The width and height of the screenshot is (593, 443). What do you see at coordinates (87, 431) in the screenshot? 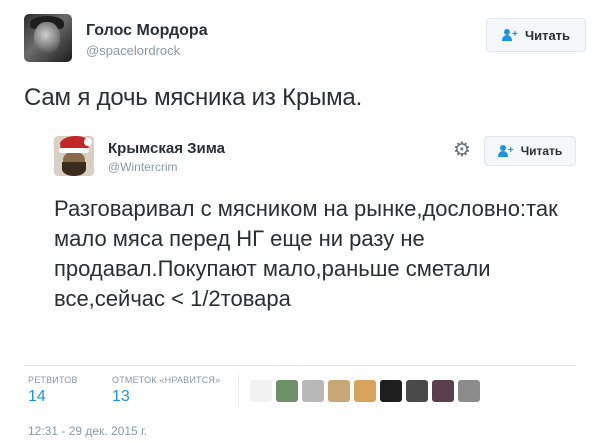
I see `timestamp: 12:31 - 29 дек. 2015 г.` at bounding box center [87, 431].